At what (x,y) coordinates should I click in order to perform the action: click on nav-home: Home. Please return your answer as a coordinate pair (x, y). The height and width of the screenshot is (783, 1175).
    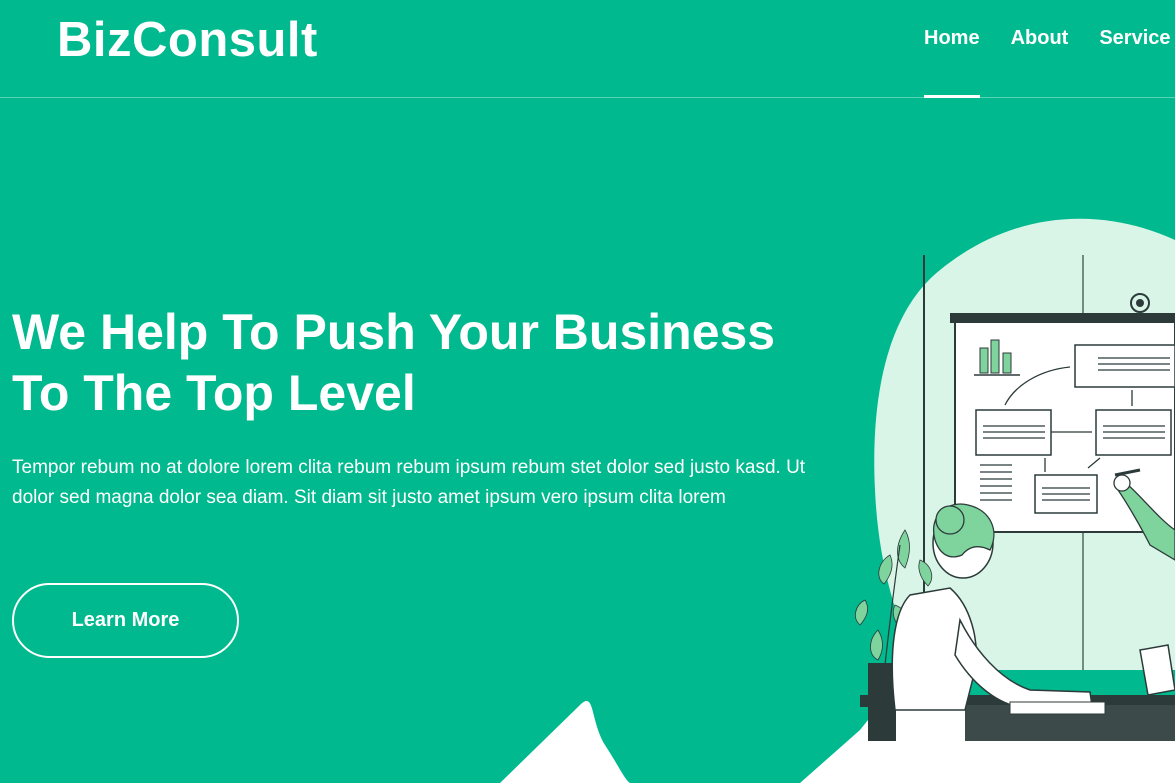
    Looking at the image, I should click on (952, 62).